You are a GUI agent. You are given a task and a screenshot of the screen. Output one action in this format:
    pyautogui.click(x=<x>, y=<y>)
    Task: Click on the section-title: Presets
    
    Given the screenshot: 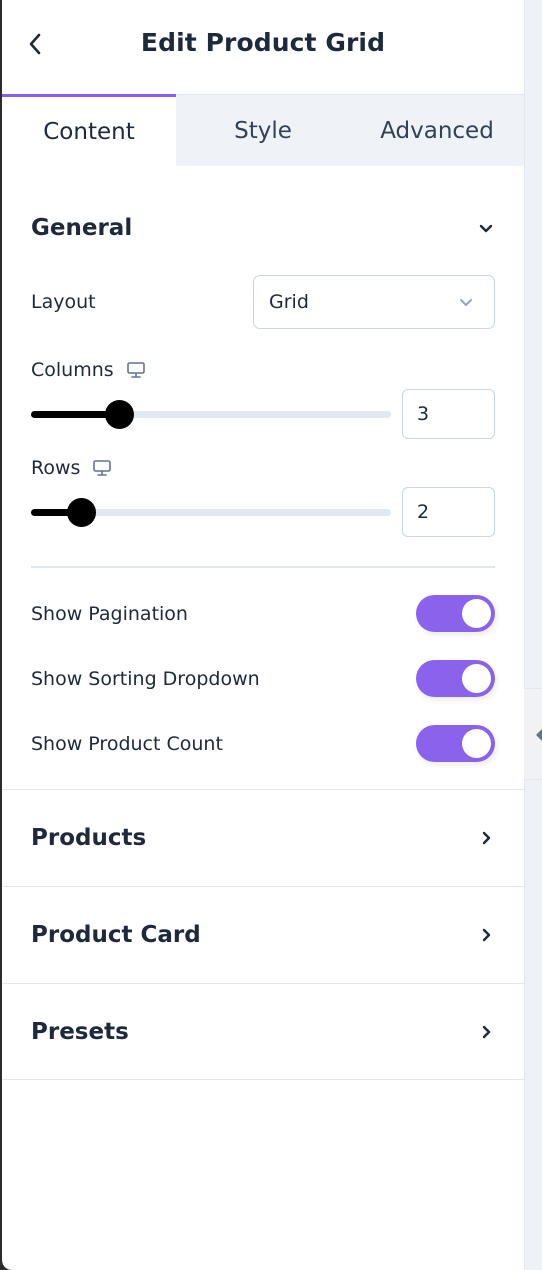 What is the action you would take?
    pyautogui.click(x=80, y=1031)
    